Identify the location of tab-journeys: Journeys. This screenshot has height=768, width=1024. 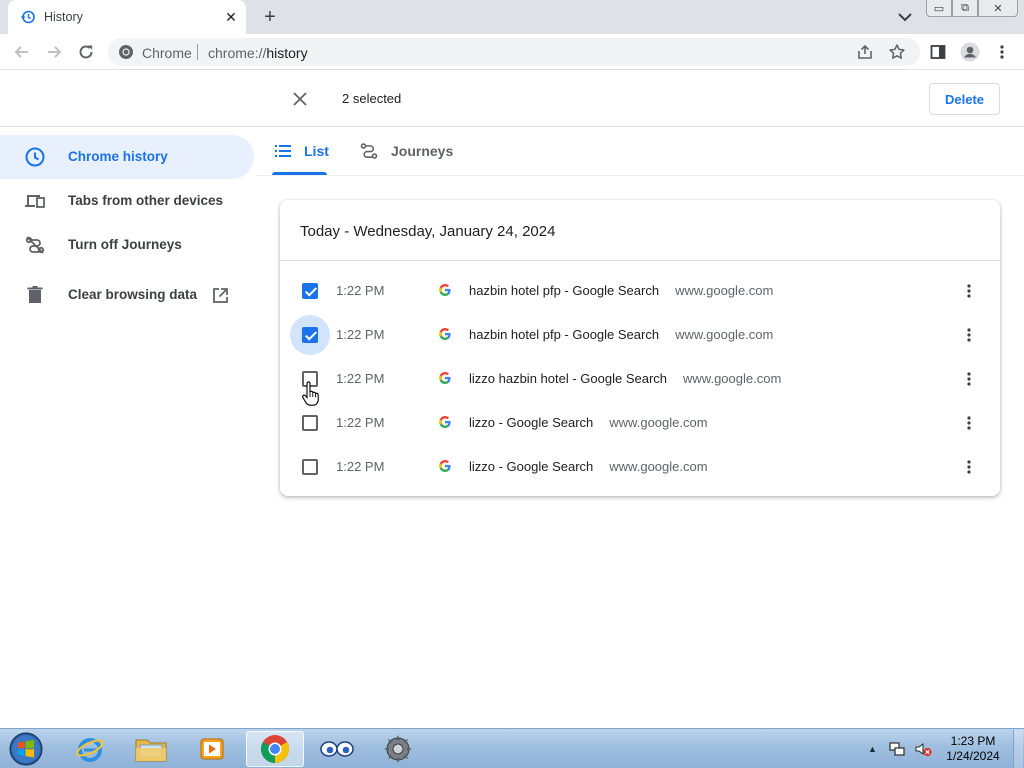
(408, 151).